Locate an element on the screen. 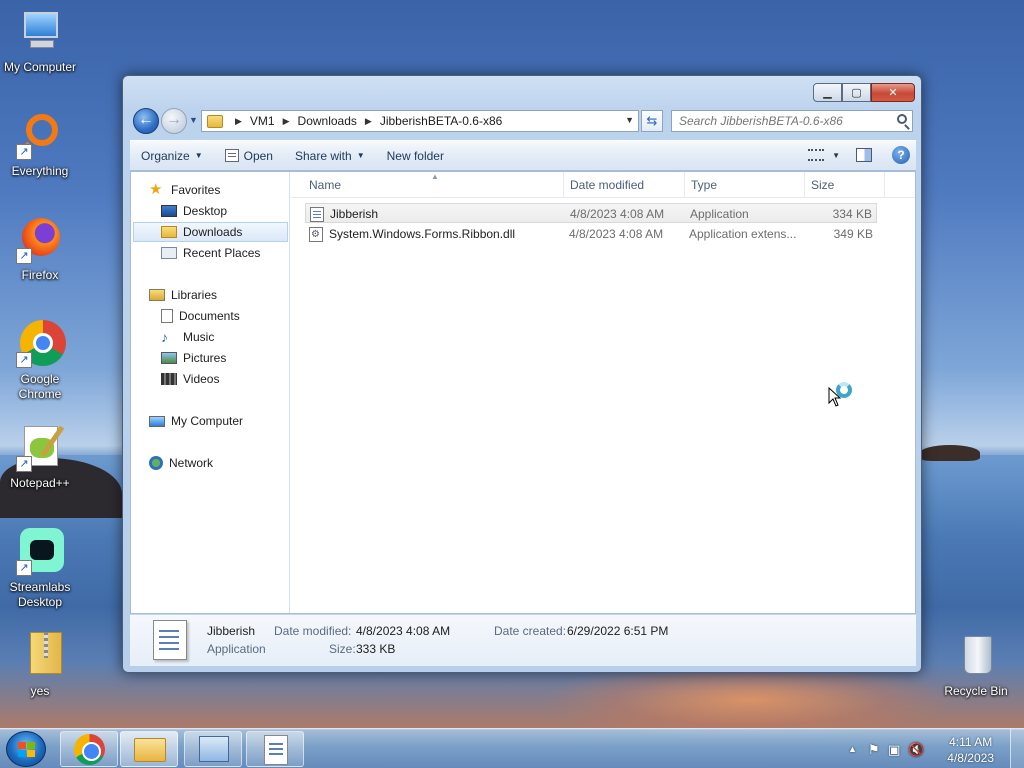 This screenshot has width=1024, height=768. change-view-icon is located at coordinates (816, 155).